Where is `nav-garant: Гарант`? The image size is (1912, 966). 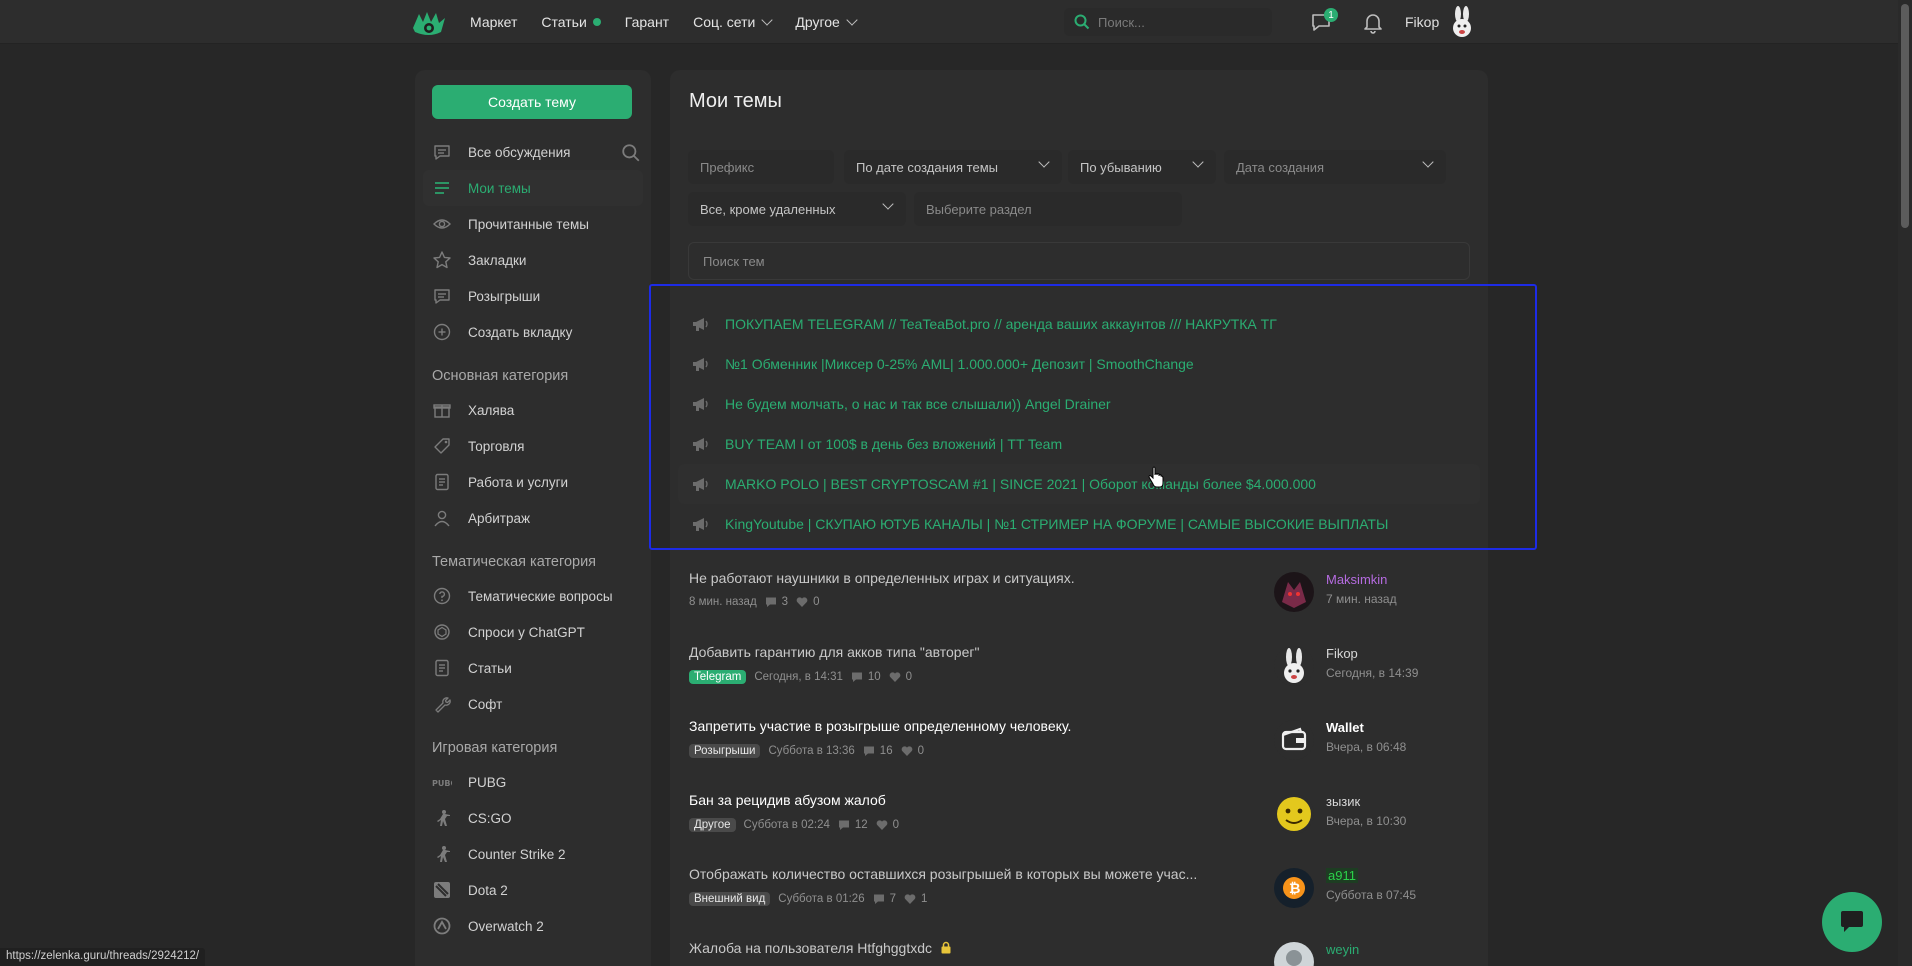
nav-garant: Гарант is located at coordinates (647, 22).